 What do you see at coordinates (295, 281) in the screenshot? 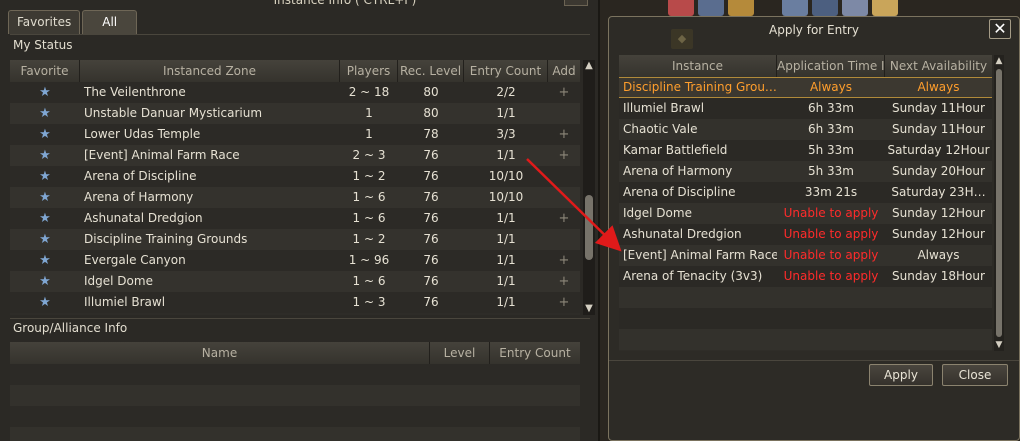
I see `table-row: ★ Idgel Dome 1 ~ 6 76 1/1 +` at bounding box center [295, 281].